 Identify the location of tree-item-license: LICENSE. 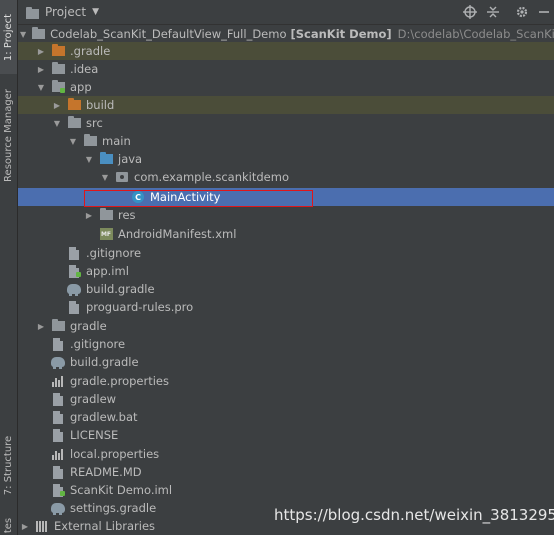
(286, 435).